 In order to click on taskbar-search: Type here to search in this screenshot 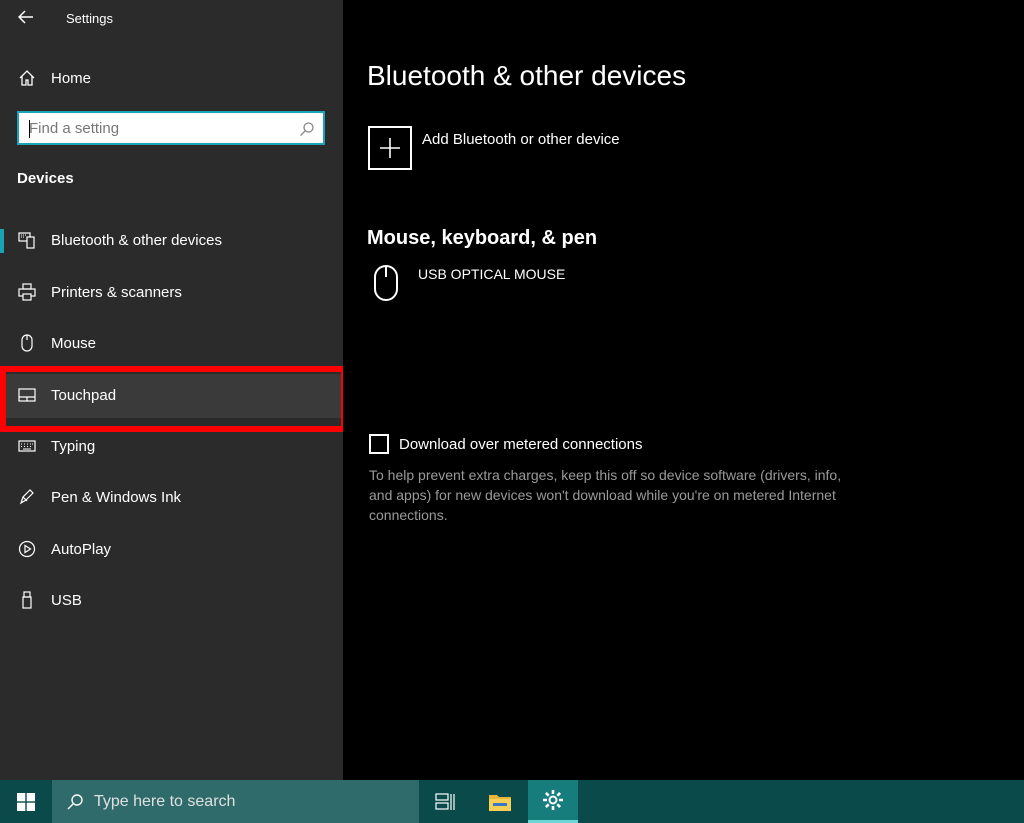, I will do `click(235, 801)`.